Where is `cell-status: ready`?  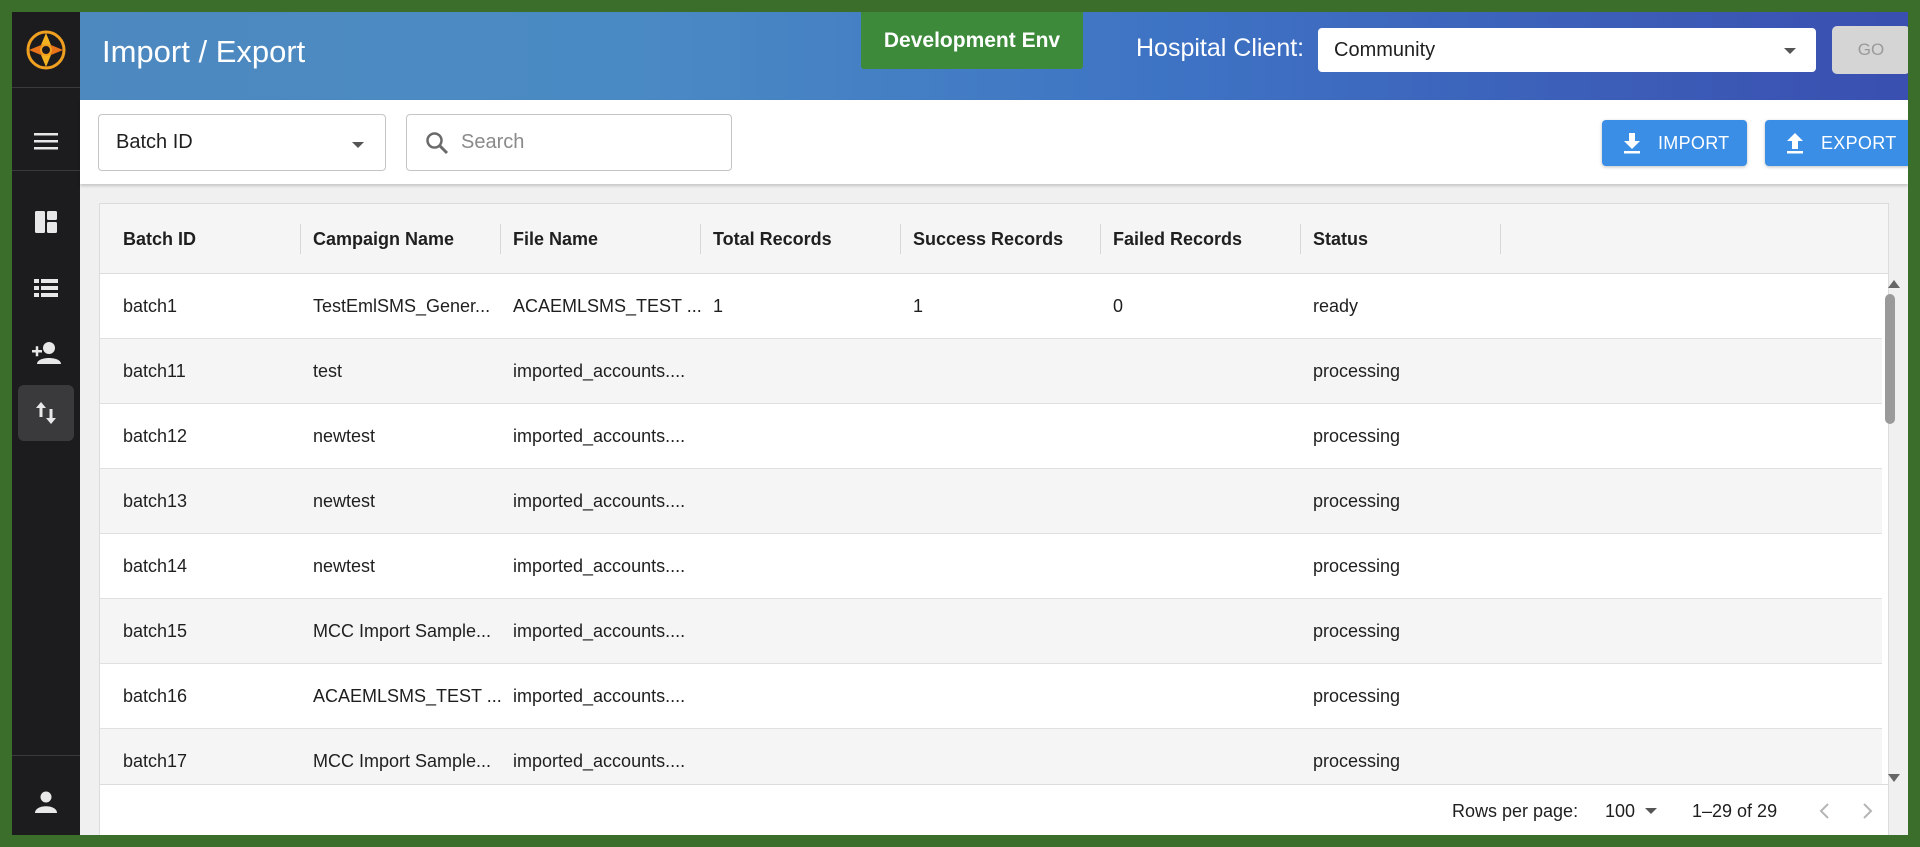 cell-status: ready is located at coordinates (1336, 305).